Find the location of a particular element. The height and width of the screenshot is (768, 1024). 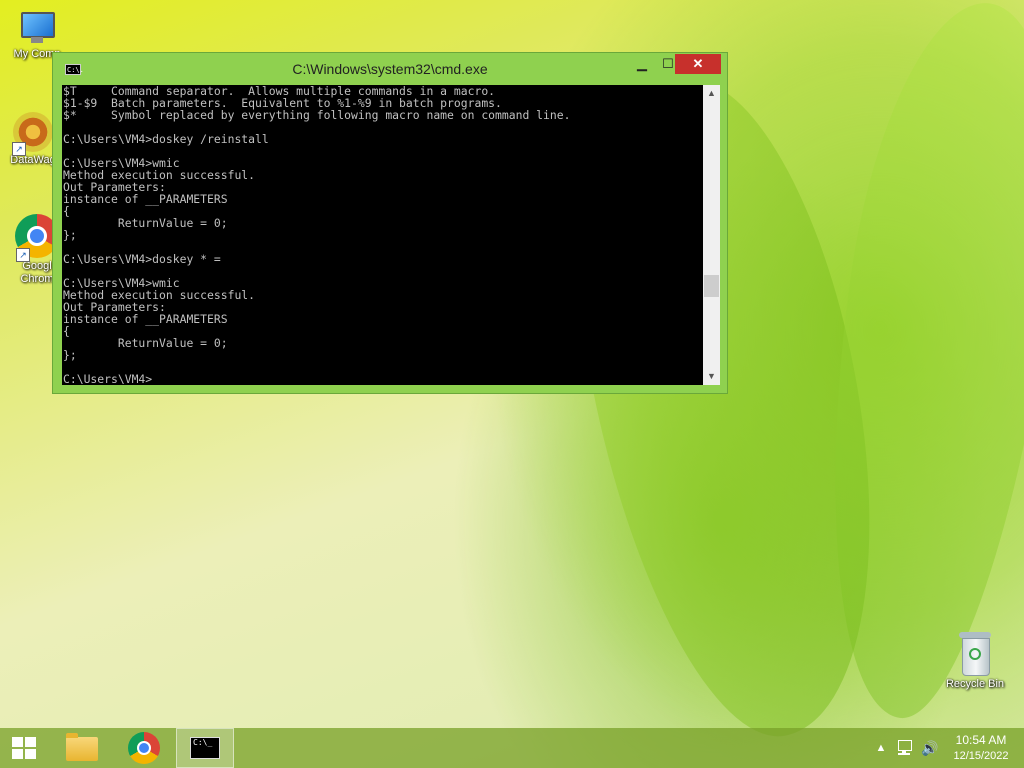

windows-logo-icon is located at coordinates (24, 748).